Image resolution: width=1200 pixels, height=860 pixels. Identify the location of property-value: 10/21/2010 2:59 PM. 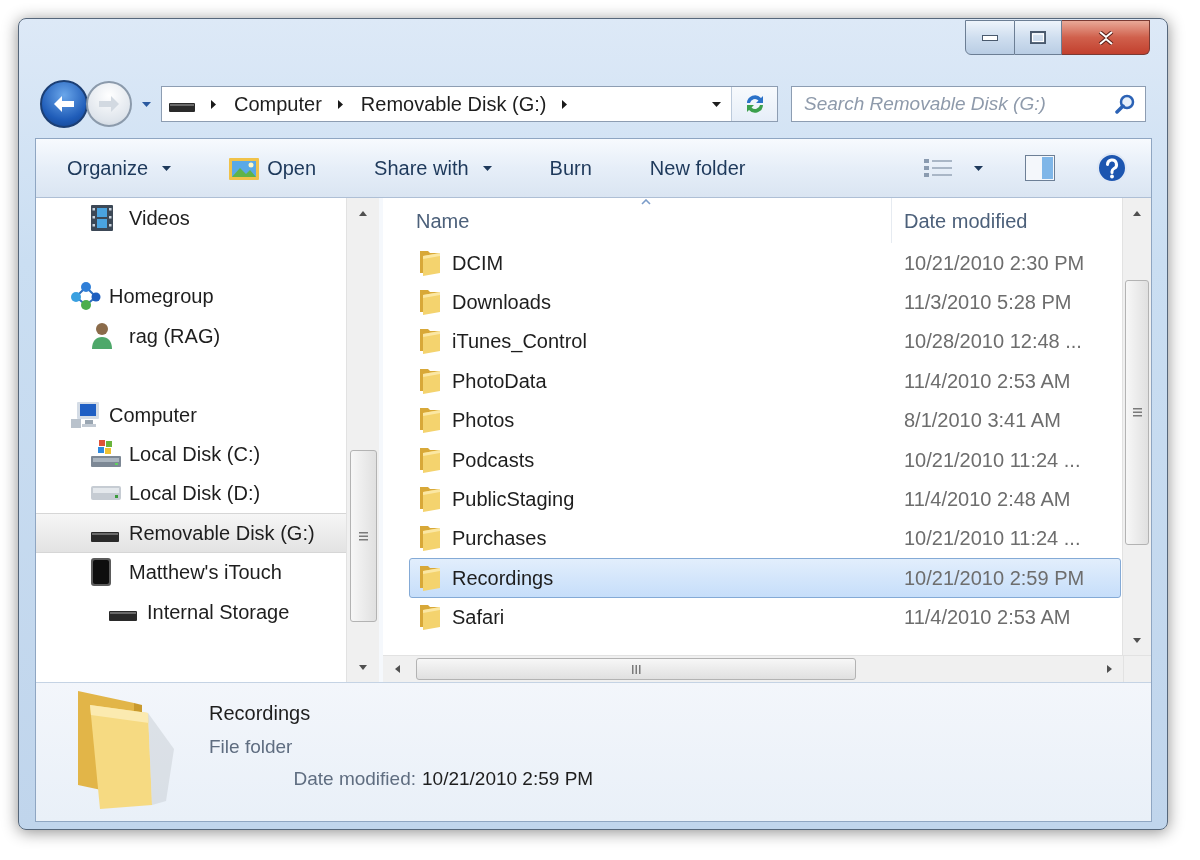
(508, 779).